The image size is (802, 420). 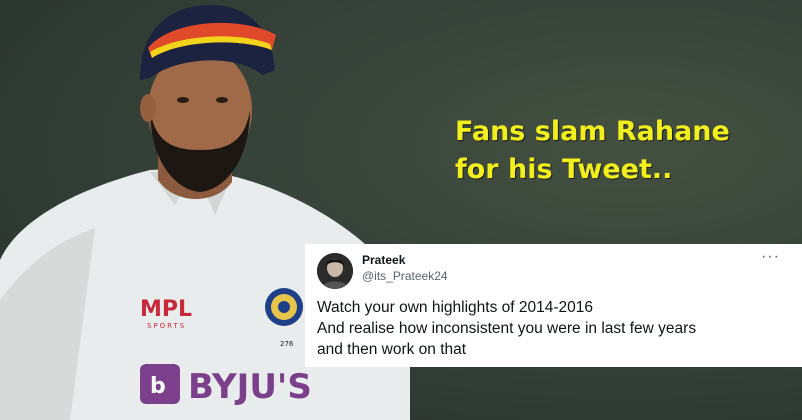 What do you see at coordinates (287, 344) in the screenshot?
I see `badge-number: 276` at bounding box center [287, 344].